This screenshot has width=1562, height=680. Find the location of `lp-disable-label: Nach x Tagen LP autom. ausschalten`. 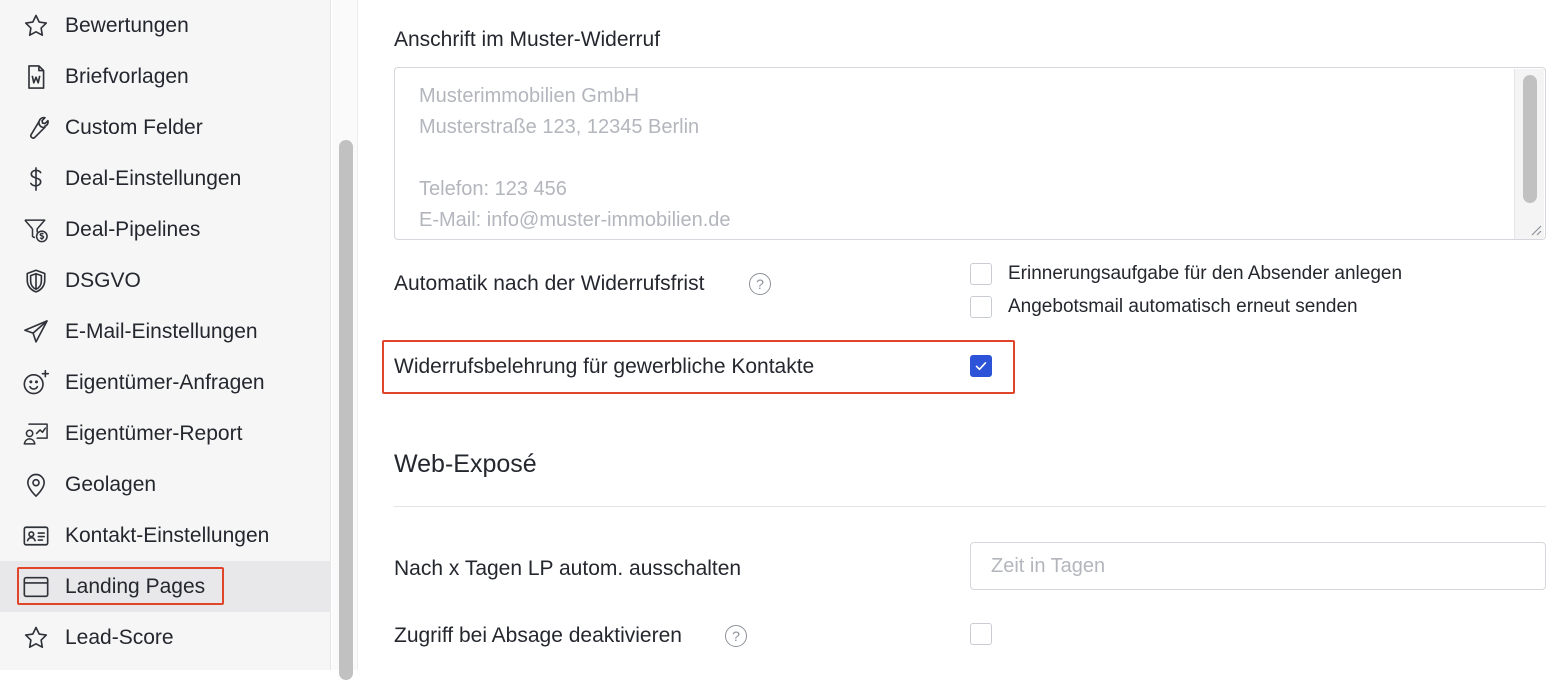

lp-disable-label: Nach x Tagen LP autom. ausschalten is located at coordinates (568, 568).